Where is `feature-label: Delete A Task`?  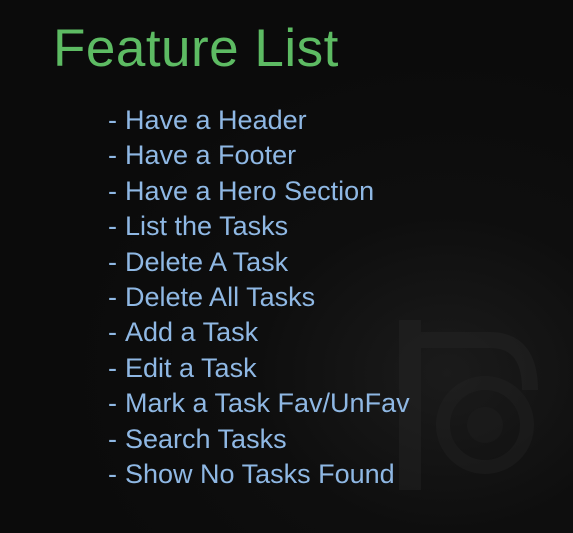 feature-label: Delete A Task is located at coordinates (207, 261).